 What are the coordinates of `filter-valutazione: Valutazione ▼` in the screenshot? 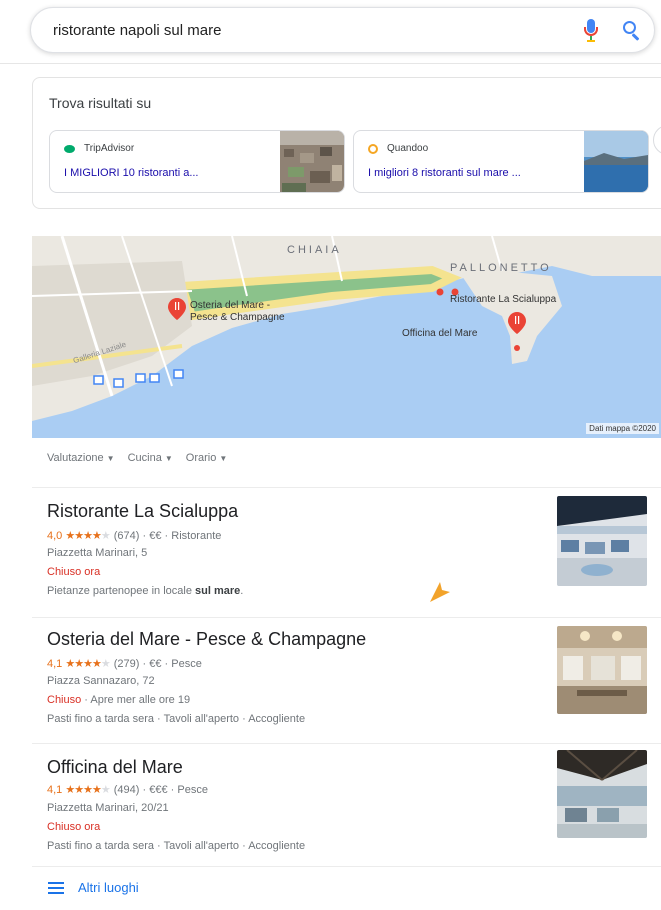 It's located at (81, 458).